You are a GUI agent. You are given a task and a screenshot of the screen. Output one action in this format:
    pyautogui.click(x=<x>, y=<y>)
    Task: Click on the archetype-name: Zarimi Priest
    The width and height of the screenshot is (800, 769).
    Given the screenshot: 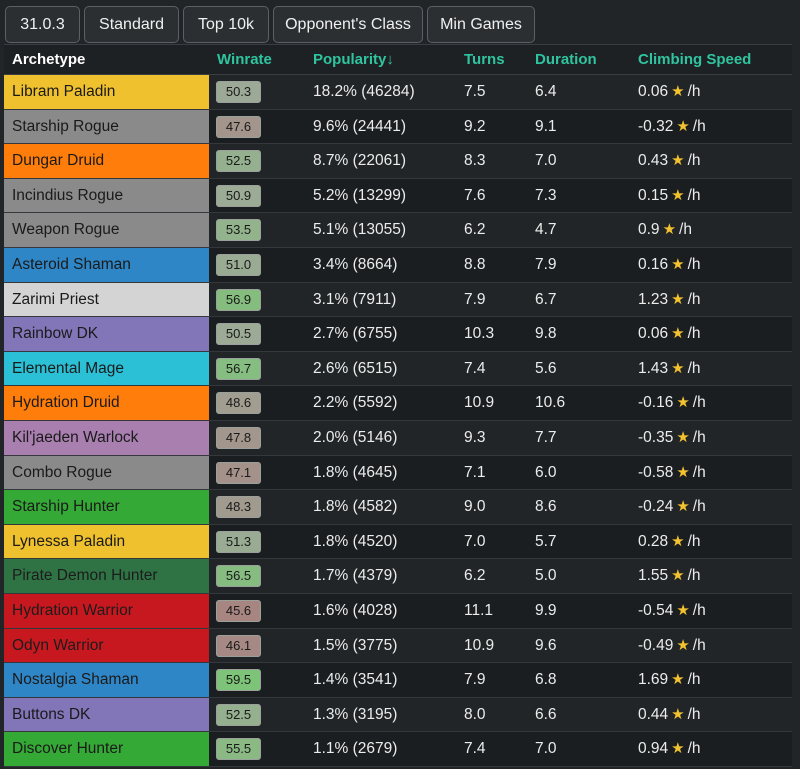 What is the action you would take?
    pyautogui.click(x=106, y=299)
    